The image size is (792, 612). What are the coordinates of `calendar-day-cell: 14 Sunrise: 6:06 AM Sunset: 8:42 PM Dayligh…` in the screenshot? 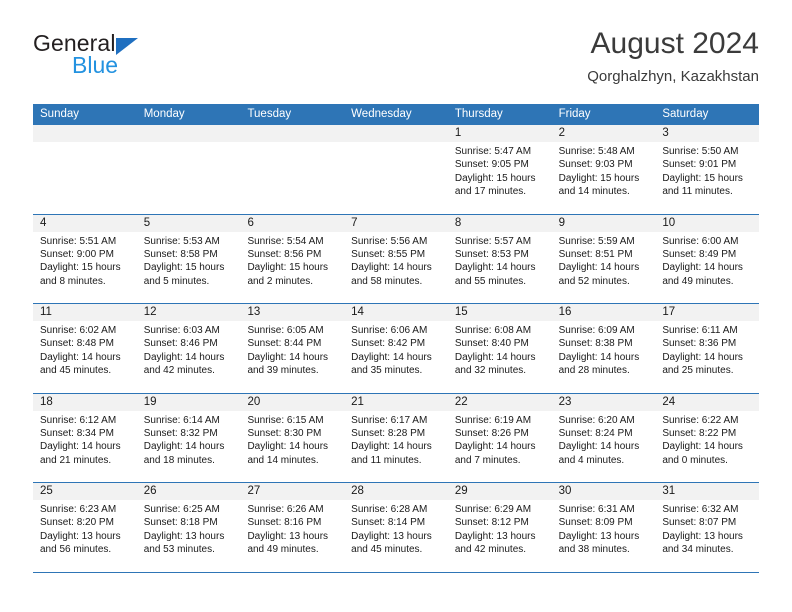 It's located at (396, 348).